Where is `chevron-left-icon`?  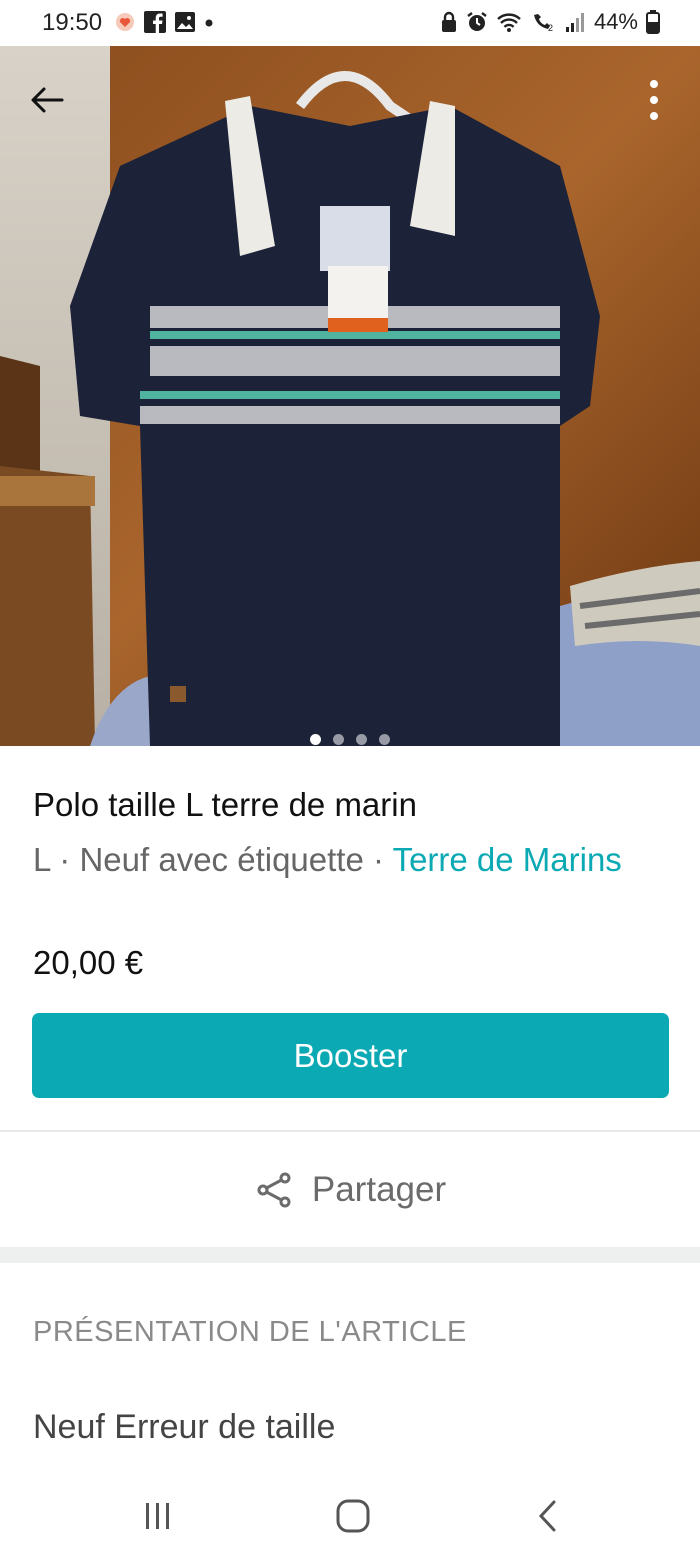 chevron-left-icon is located at coordinates (547, 1516).